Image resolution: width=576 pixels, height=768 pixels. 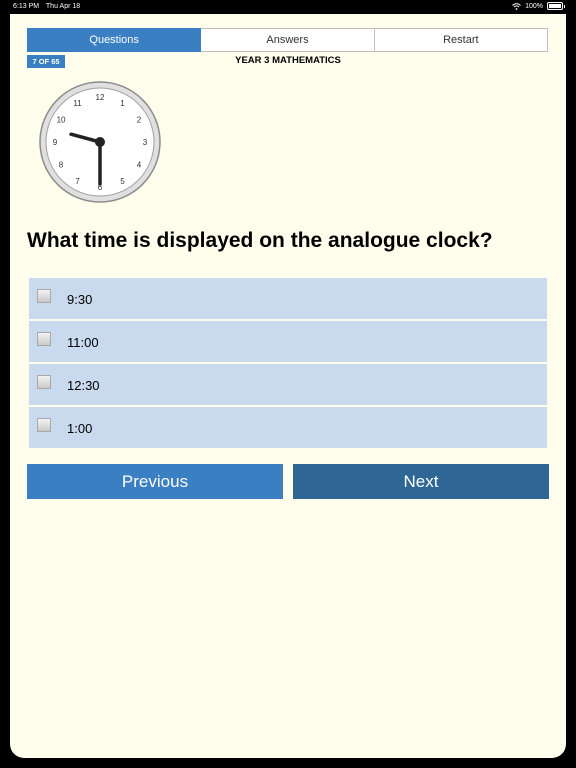 I want to click on option-3-label: 12:30, so click(x=83, y=385).